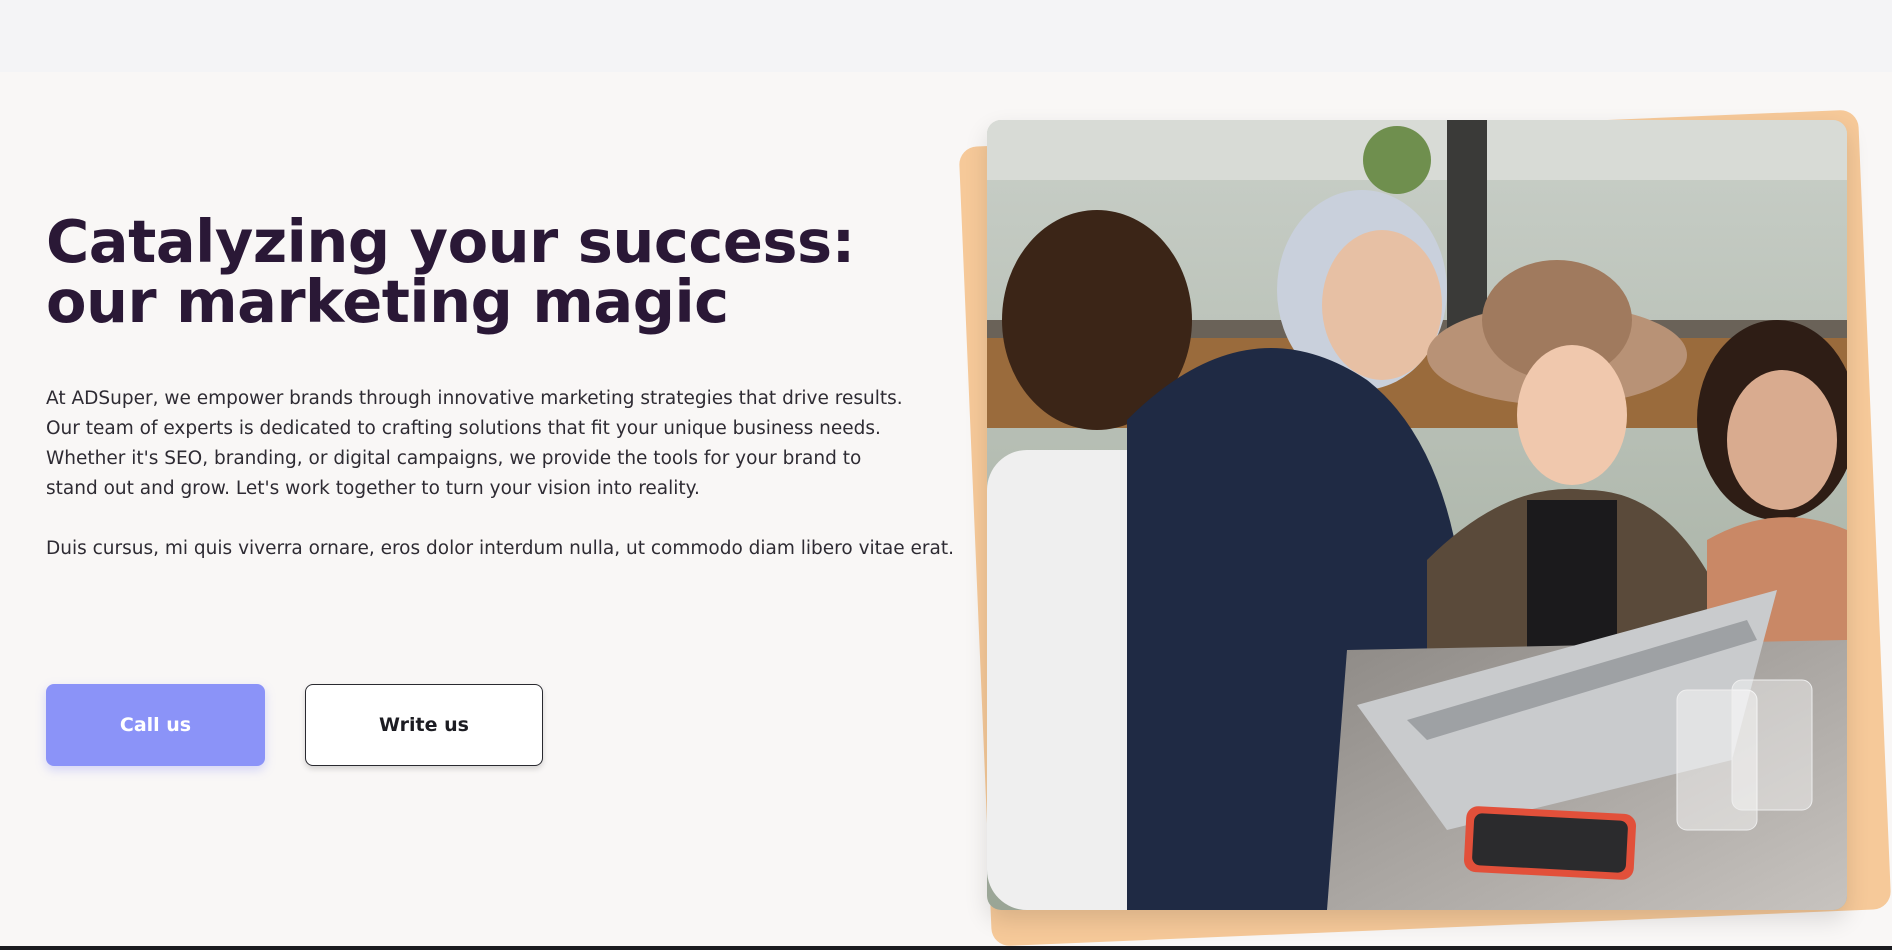 The height and width of the screenshot is (950, 1892). I want to click on top-bar, so click(946, 36).